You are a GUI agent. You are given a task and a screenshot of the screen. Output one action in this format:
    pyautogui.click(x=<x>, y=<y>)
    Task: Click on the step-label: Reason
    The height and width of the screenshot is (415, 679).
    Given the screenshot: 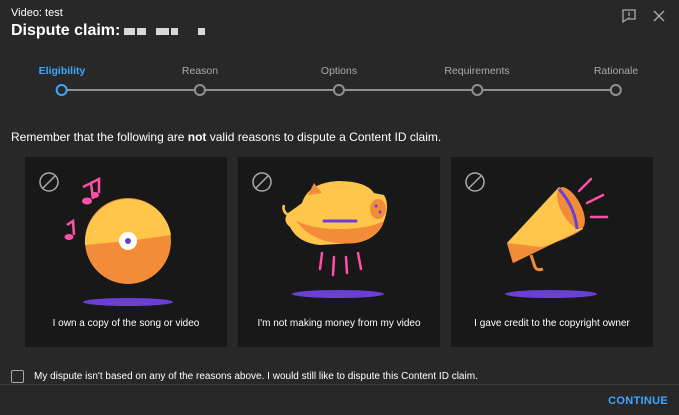 What is the action you would take?
    pyautogui.click(x=200, y=71)
    